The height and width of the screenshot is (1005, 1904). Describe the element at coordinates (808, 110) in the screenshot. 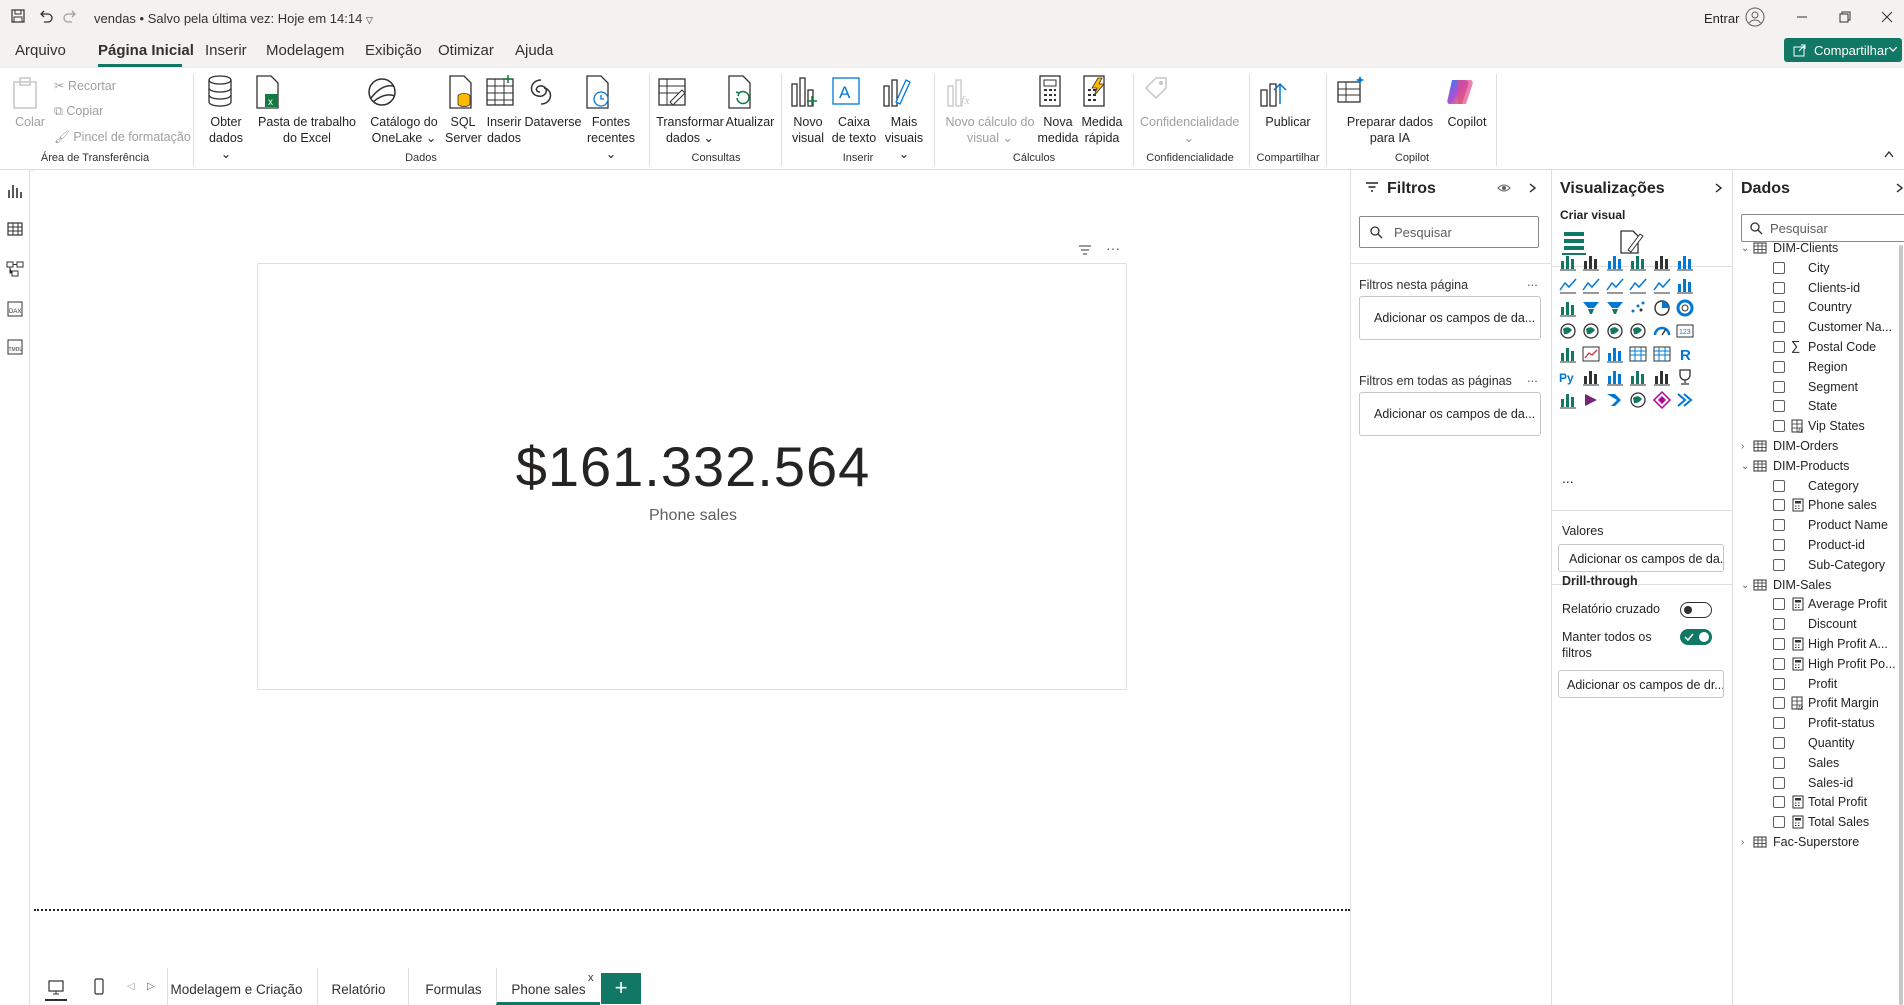

I see `new-visual-button: Novo visual` at that location.